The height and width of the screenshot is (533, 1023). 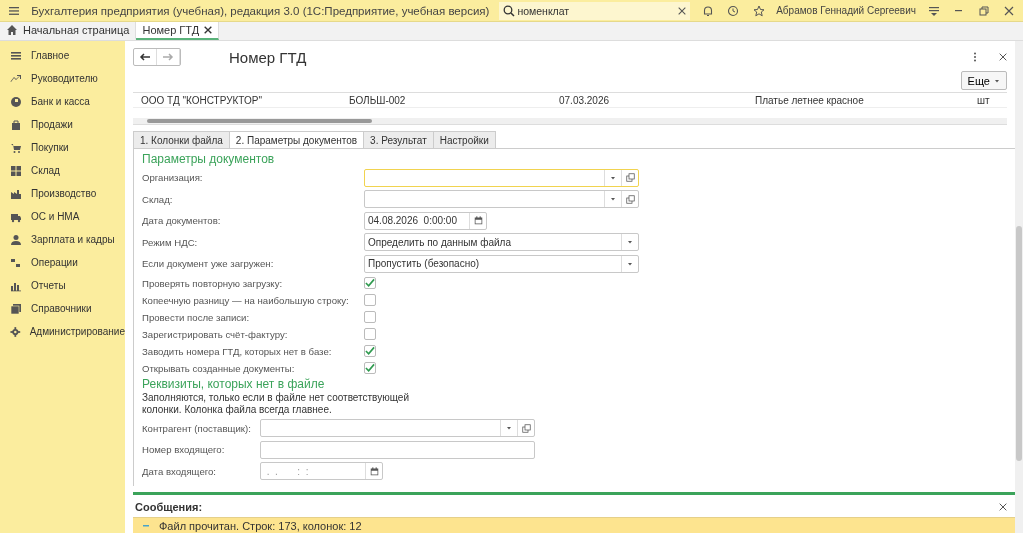 I want to click on bag-icon, so click(x=16, y=124).